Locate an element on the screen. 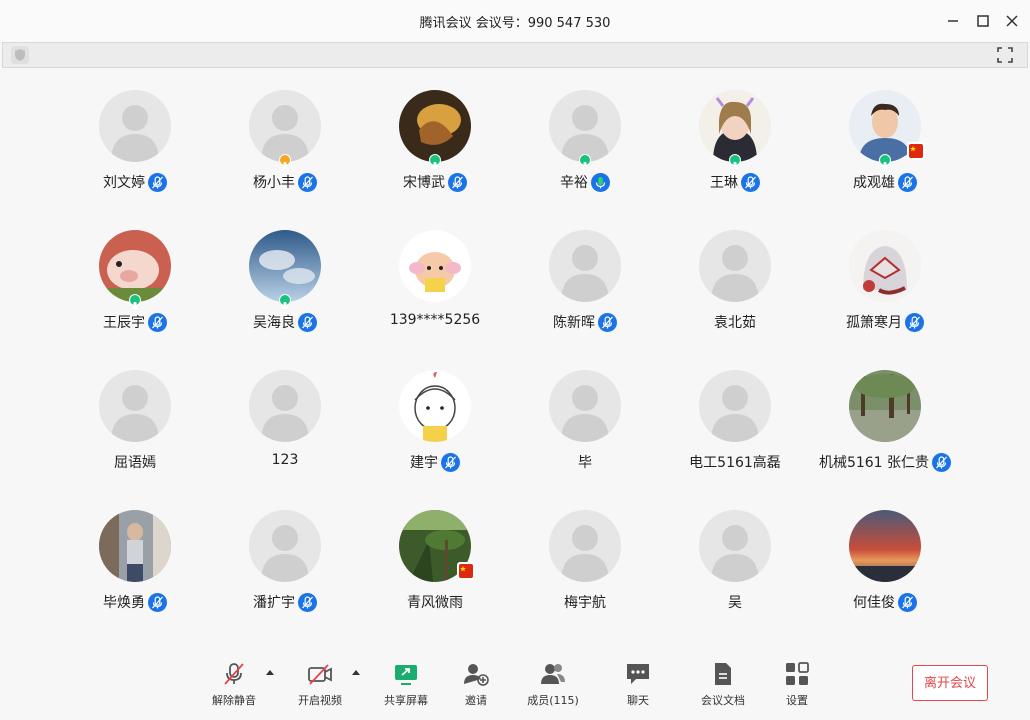  chat-icon is located at coordinates (638, 674).